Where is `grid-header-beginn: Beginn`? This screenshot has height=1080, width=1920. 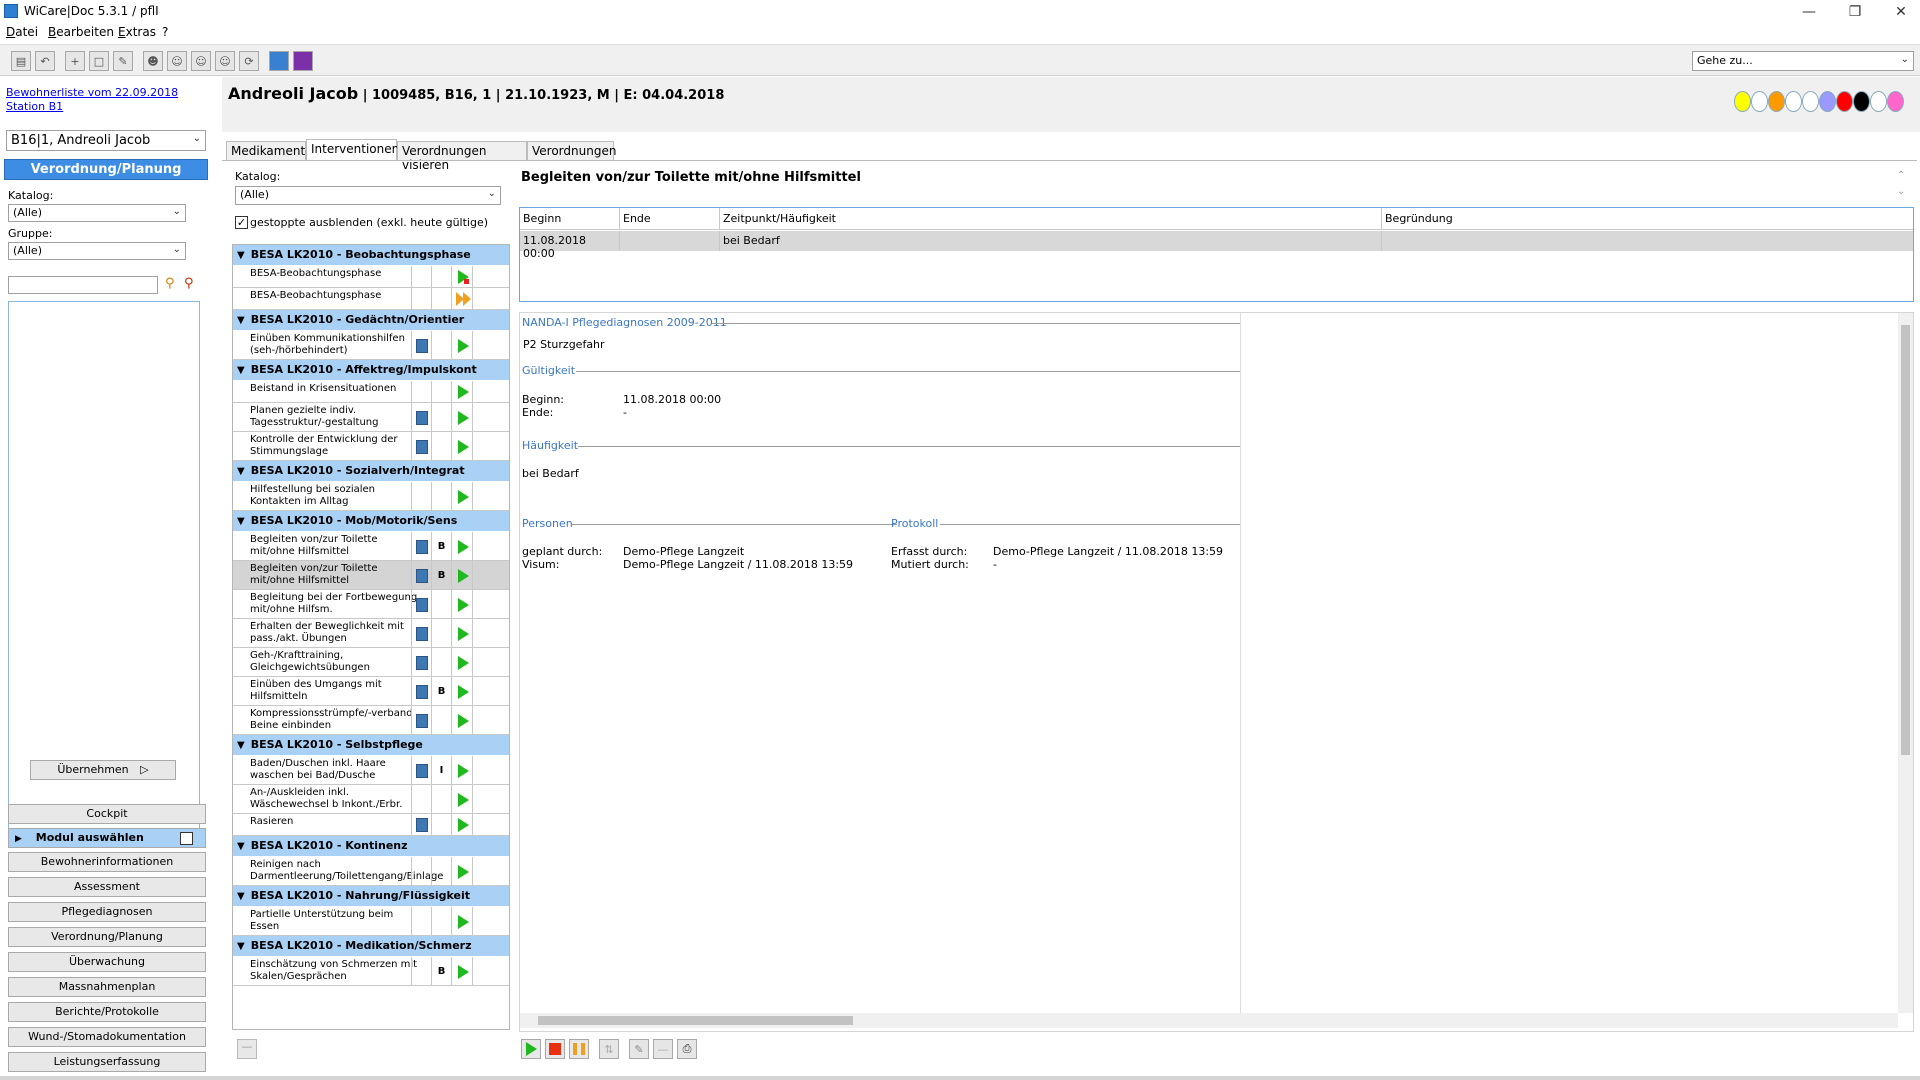
grid-header-beginn: Beginn is located at coordinates (570, 219).